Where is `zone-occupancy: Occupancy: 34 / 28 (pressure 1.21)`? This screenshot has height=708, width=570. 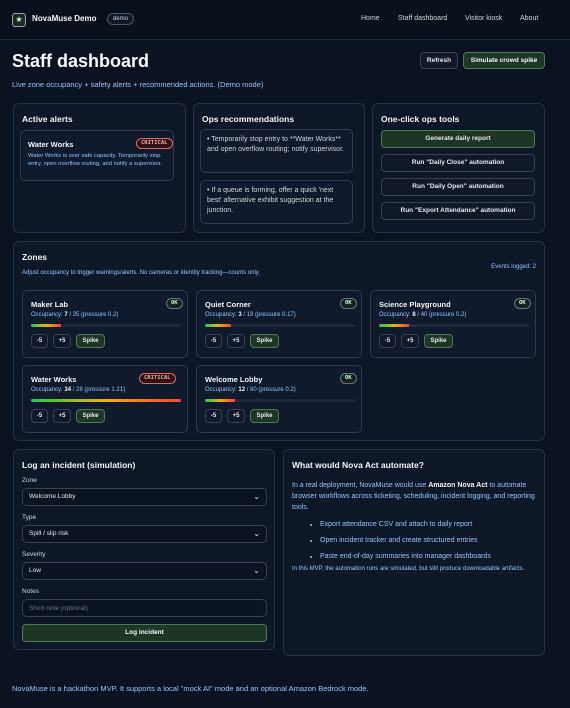 zone-occupancy: Occupancy: 34 / 28 (pressure 1.21) is located at coordinates (78, 390).